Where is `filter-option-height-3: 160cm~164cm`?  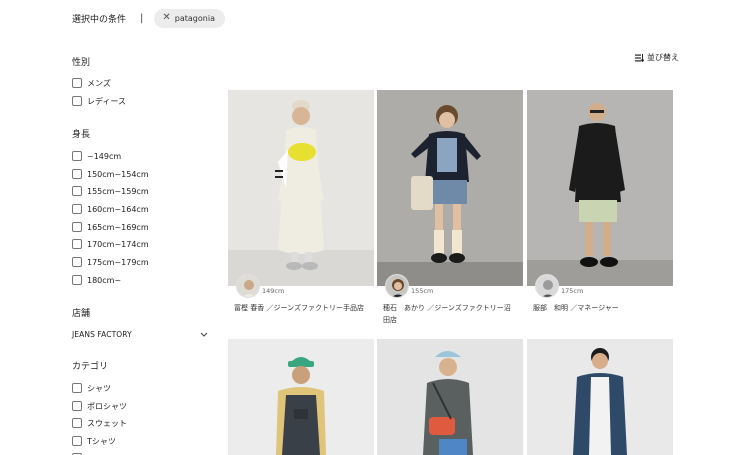
filter-option-height-3: 160cm~164cm is located at coordinates (110, 209).